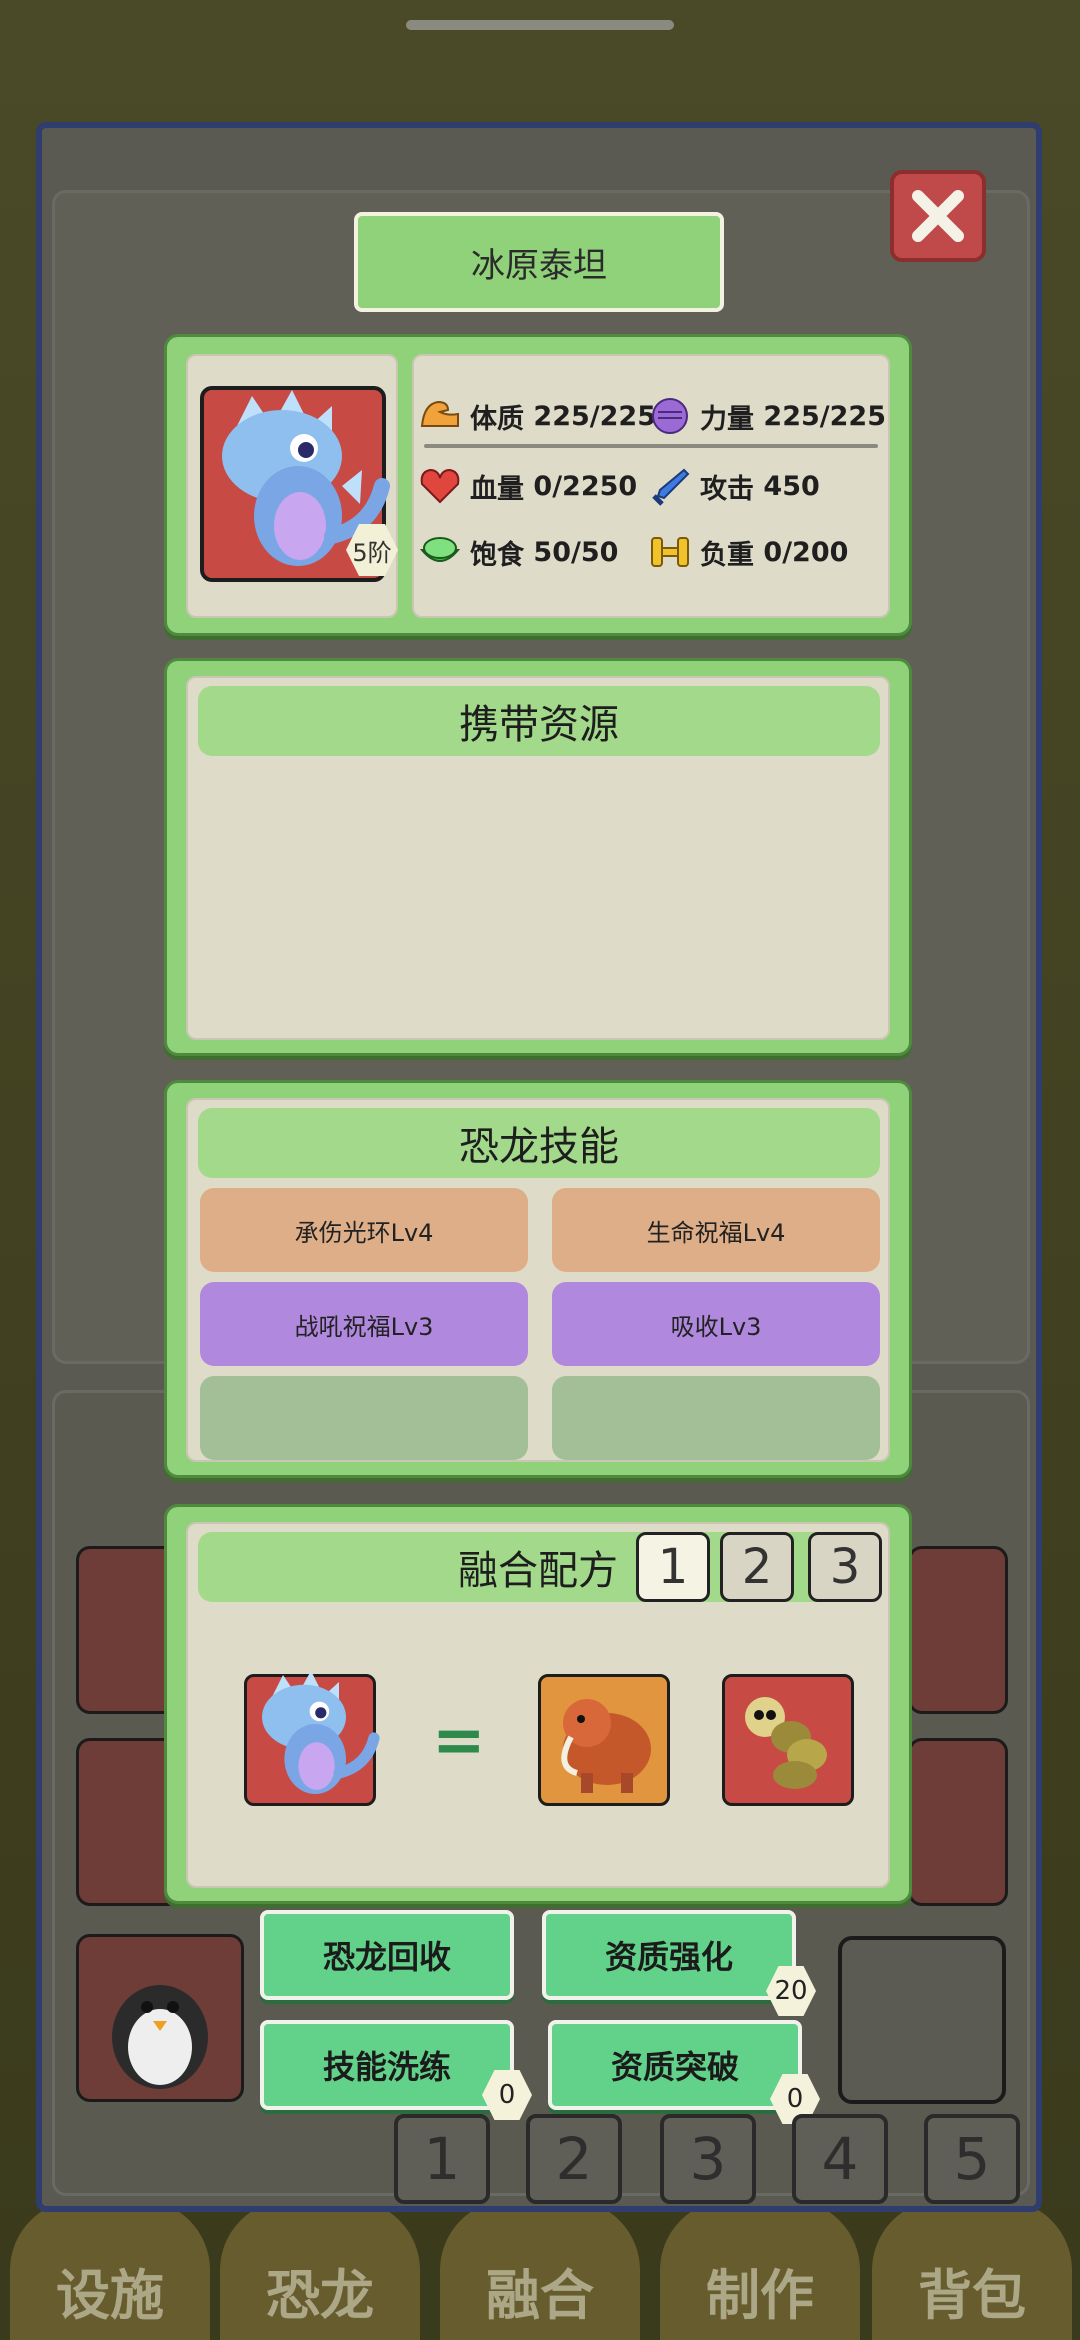 This screenshot has height=2340, width=1080. I want to click on page-1-label: 1, so click(442, 2159).